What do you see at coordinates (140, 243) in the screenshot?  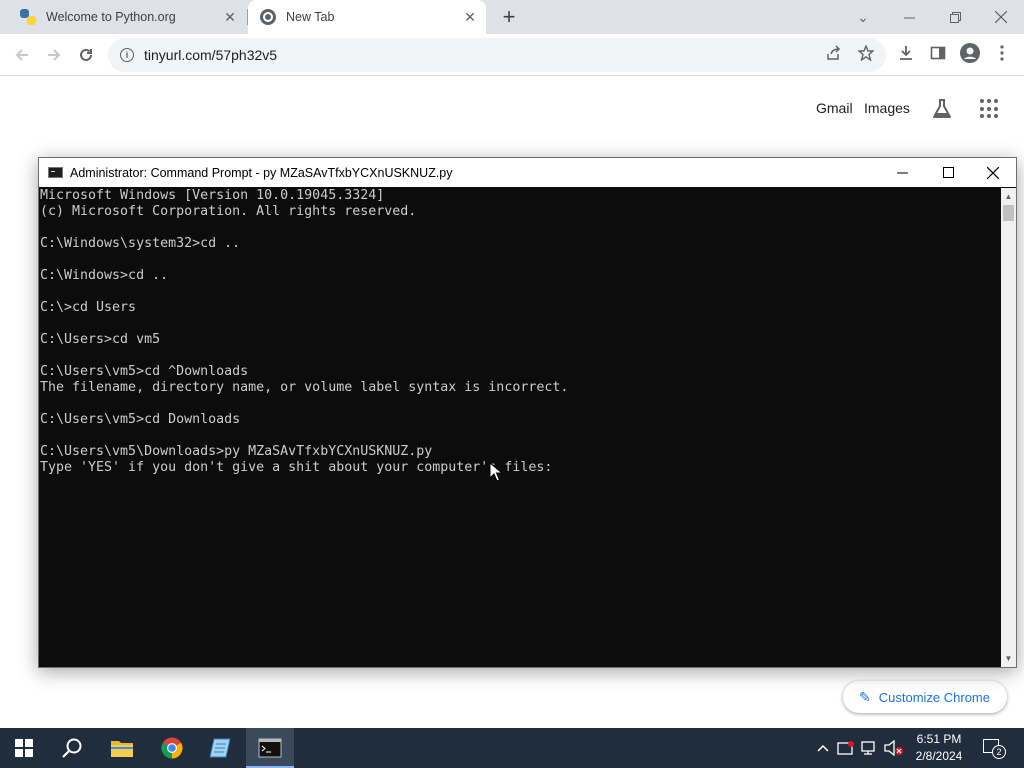 I see `console-line: C:\Windows\system32>cd ..` at bounding box center [140, 243].